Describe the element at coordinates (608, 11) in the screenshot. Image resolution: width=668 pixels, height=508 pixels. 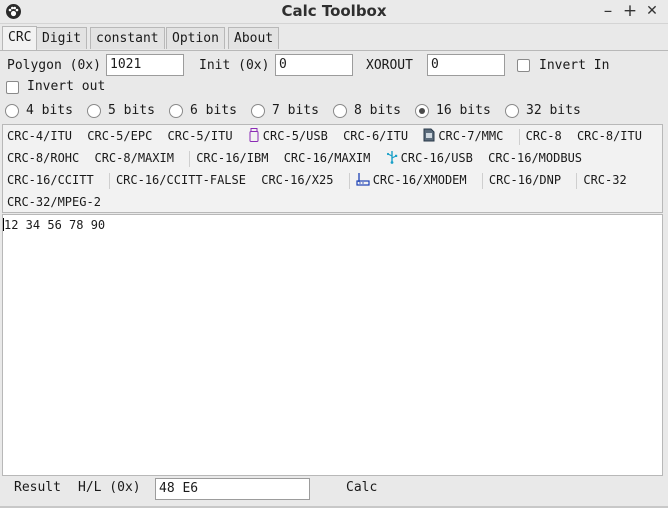
I see `minimize-button: –` at that location.